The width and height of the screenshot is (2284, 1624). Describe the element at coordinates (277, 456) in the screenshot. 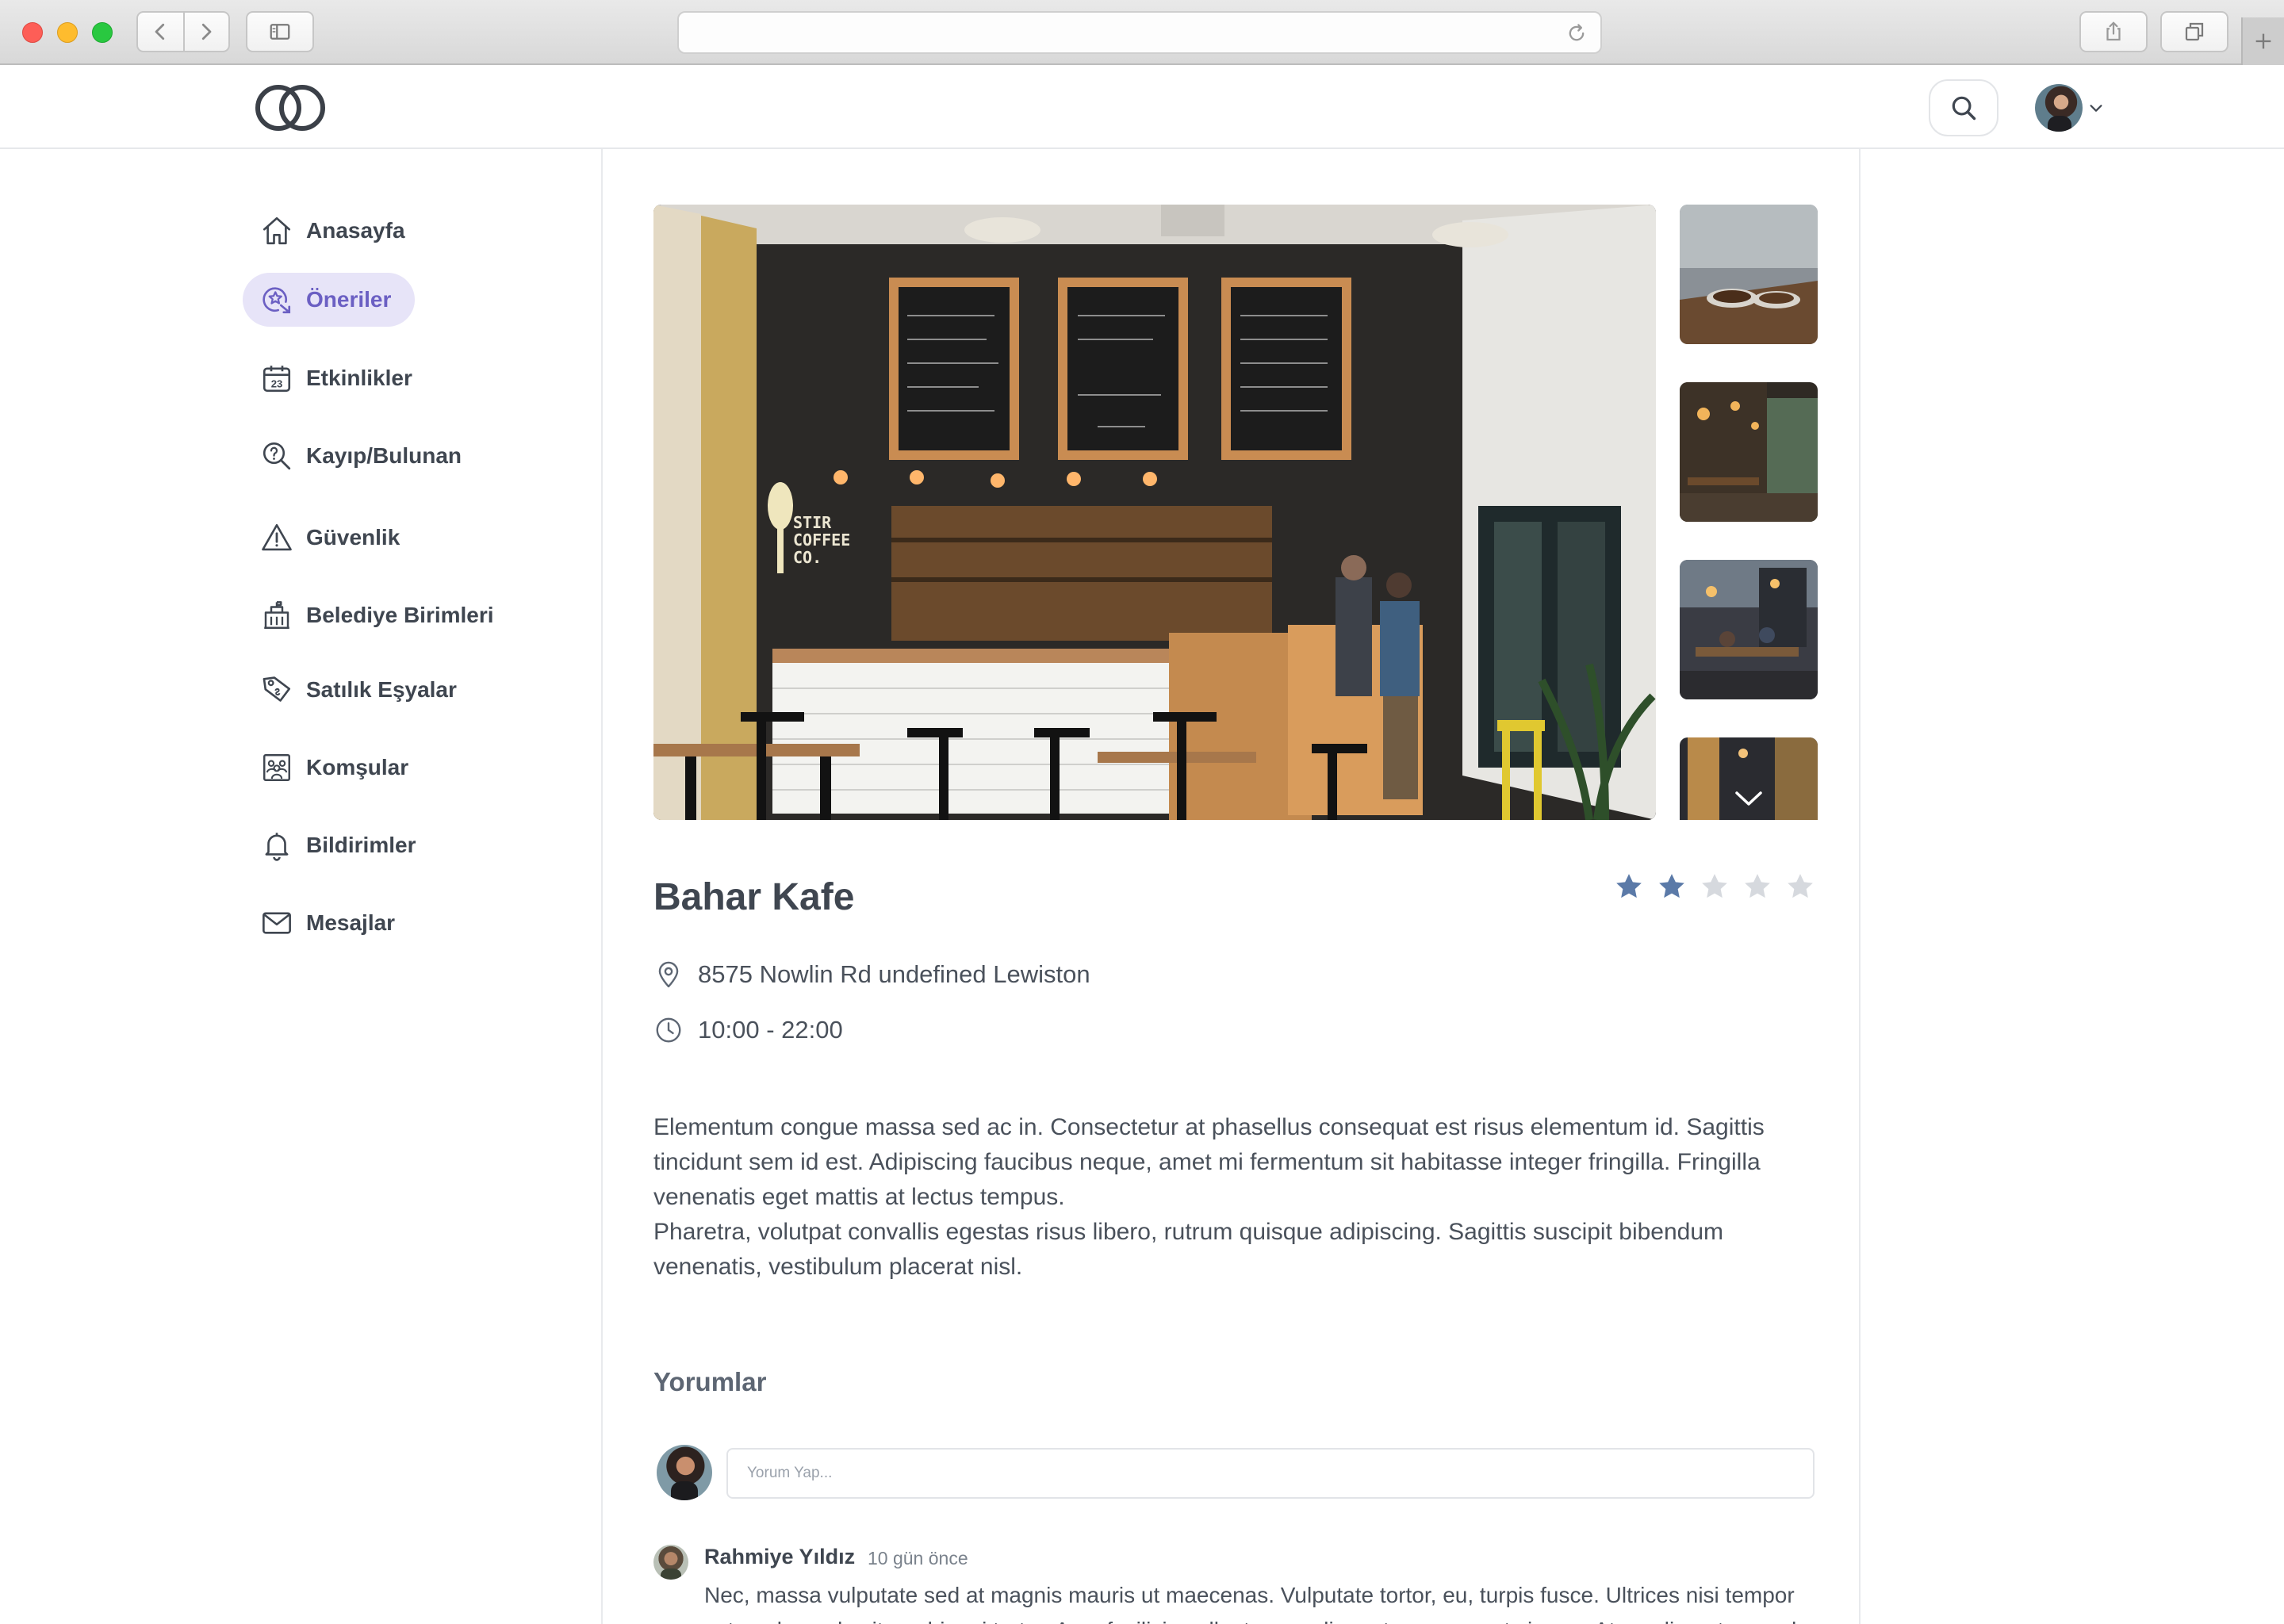

I see `magnifier-question-icon` at that location.